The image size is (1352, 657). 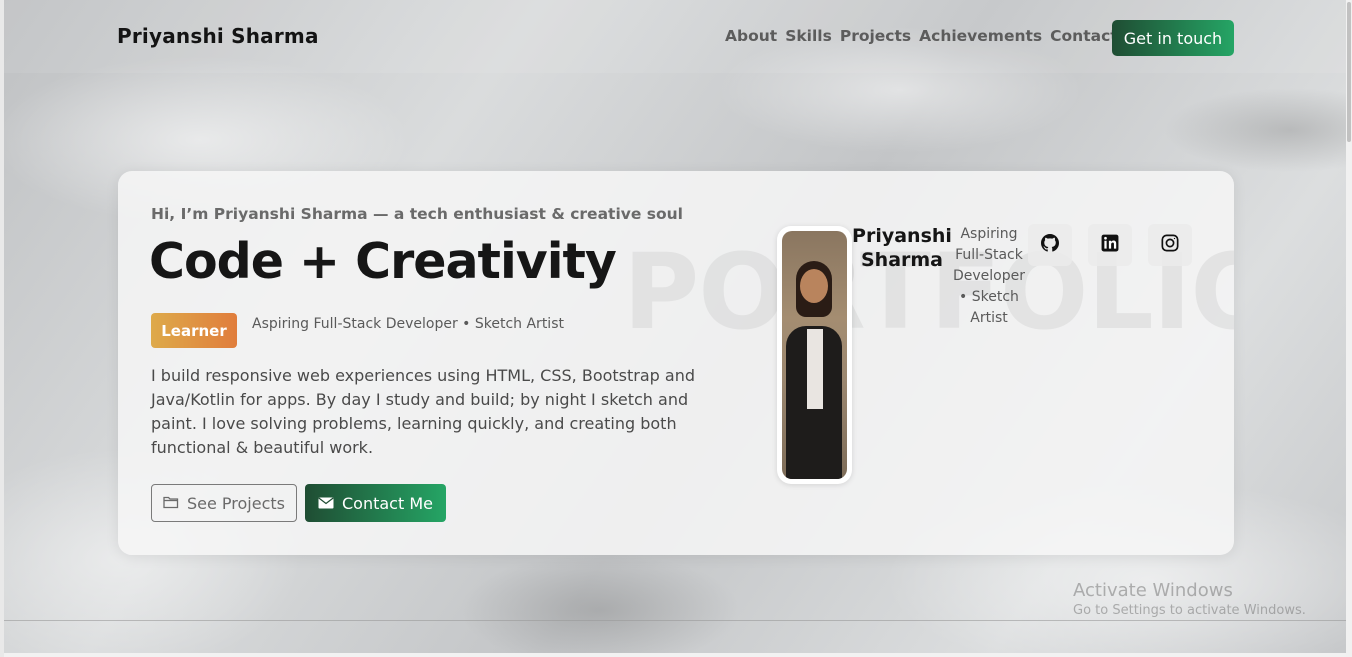 I want to click on see-projects-button: See Projects, so click(x=224, y=503).